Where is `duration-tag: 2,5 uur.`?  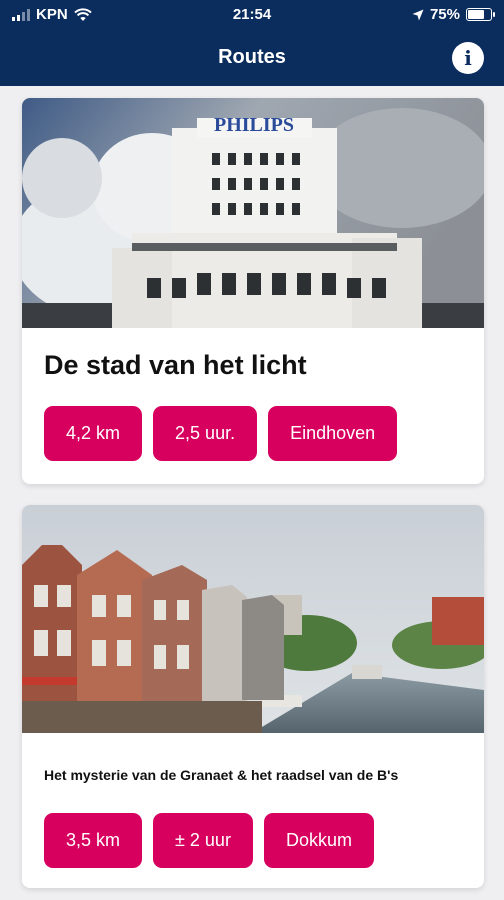 duration-tag: 2,5 uur. is located at coordinates (205, 433).